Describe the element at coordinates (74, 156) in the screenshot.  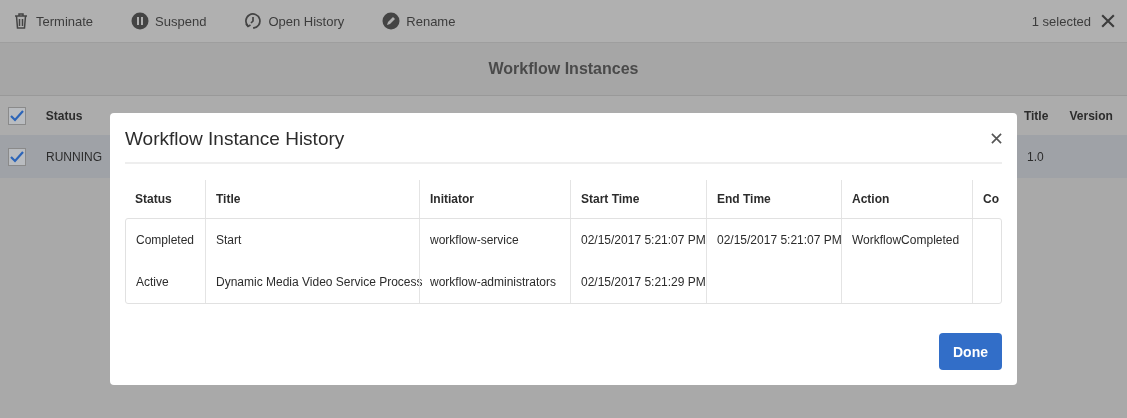
I see `status-cell-text: RUNNING` at that location.